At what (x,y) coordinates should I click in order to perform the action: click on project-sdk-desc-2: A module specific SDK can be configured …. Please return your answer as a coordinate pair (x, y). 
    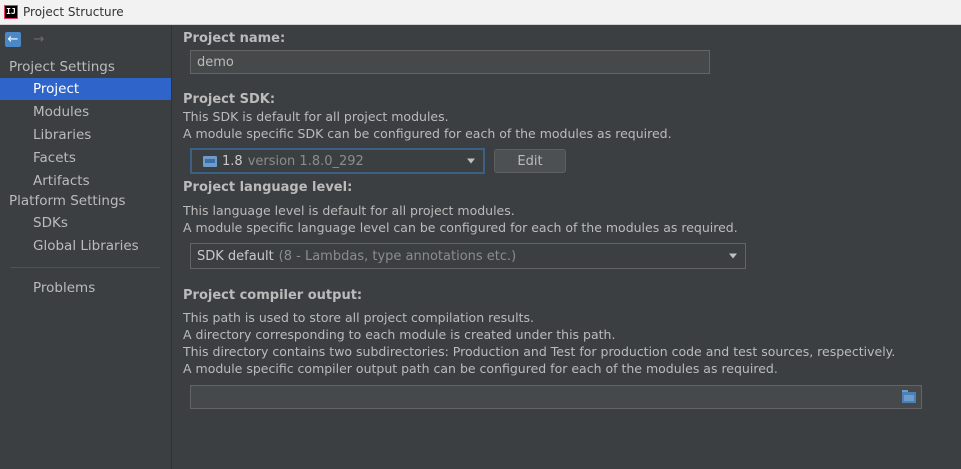
    Looking at the image, I should click on (427, 133).